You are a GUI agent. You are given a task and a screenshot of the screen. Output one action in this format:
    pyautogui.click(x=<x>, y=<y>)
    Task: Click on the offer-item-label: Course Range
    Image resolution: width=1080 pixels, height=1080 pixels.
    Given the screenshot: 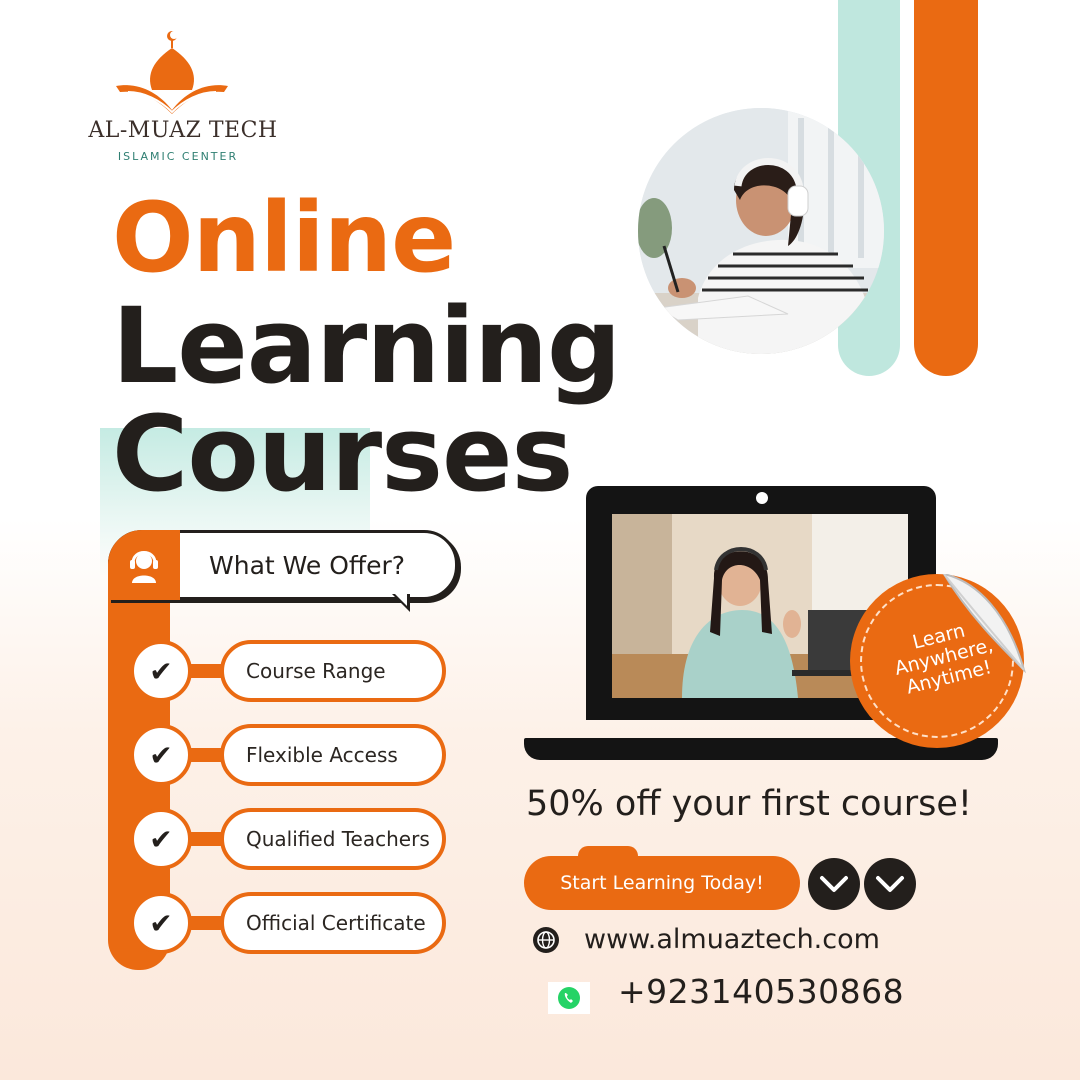 What is the action you would take?
    pyautogui.click(x=333, y=671)
    